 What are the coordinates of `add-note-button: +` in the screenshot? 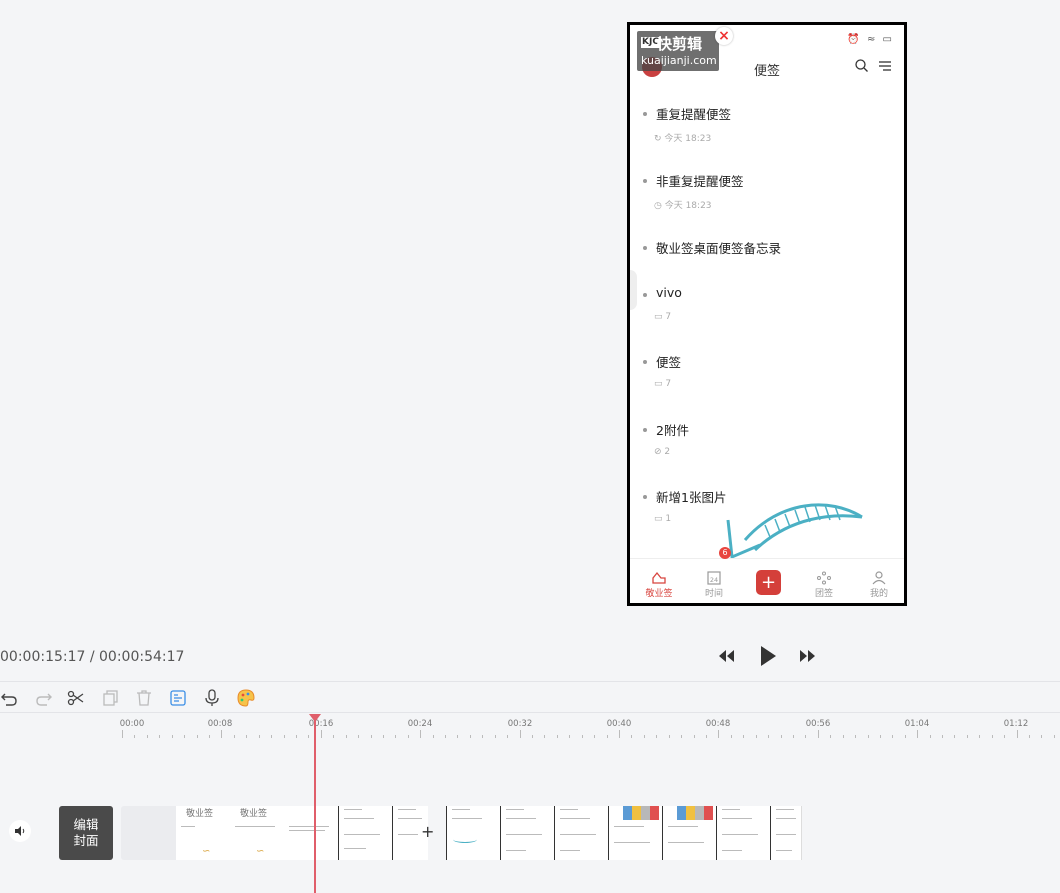 It's located at (768, 582).